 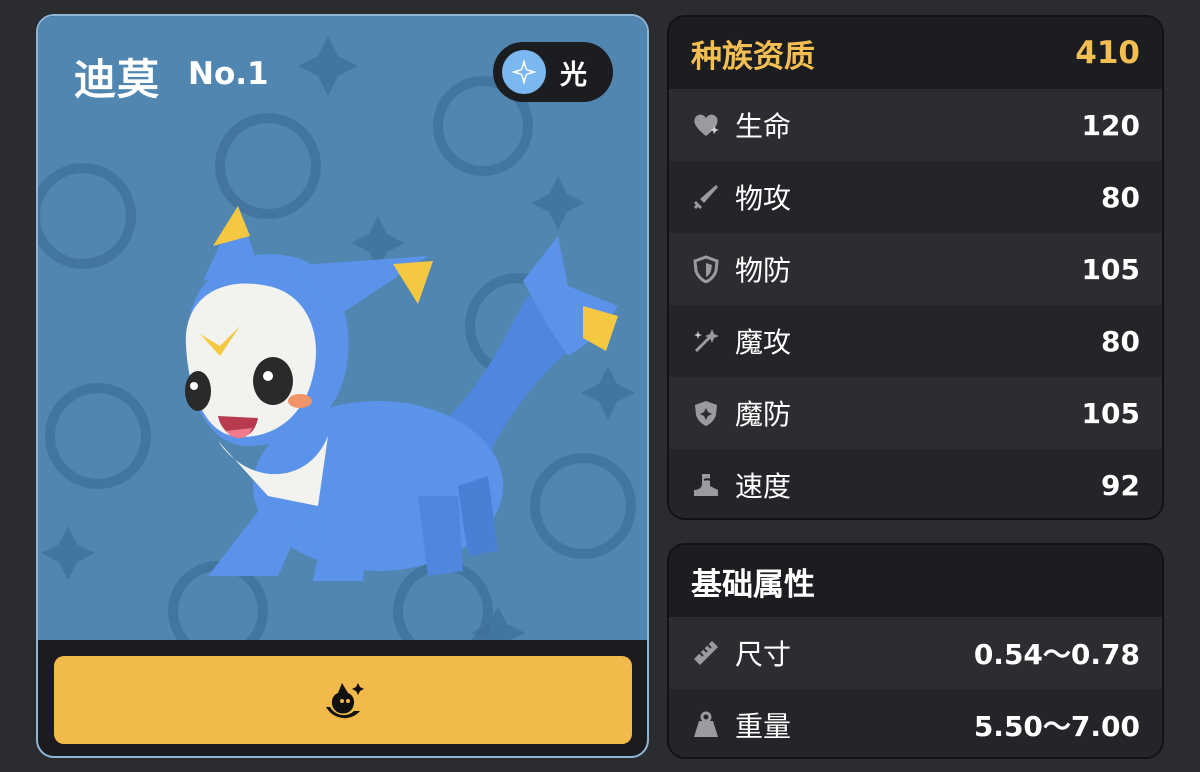 What do you see at coordinates (706, 413) in the screenshot?
I see `magic-shield-icon` at bounding box center [706, 413].